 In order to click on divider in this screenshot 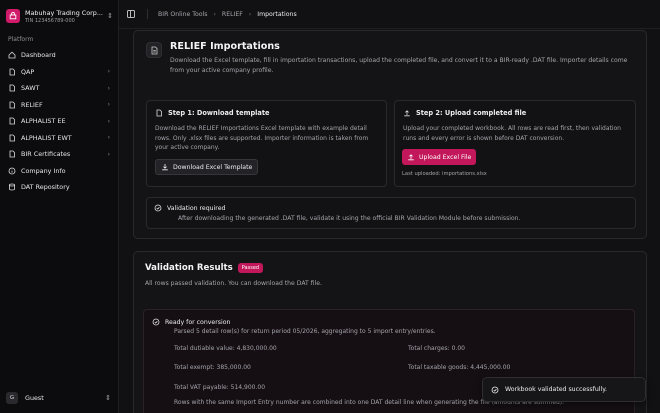, I will do `click(147, 14)`.